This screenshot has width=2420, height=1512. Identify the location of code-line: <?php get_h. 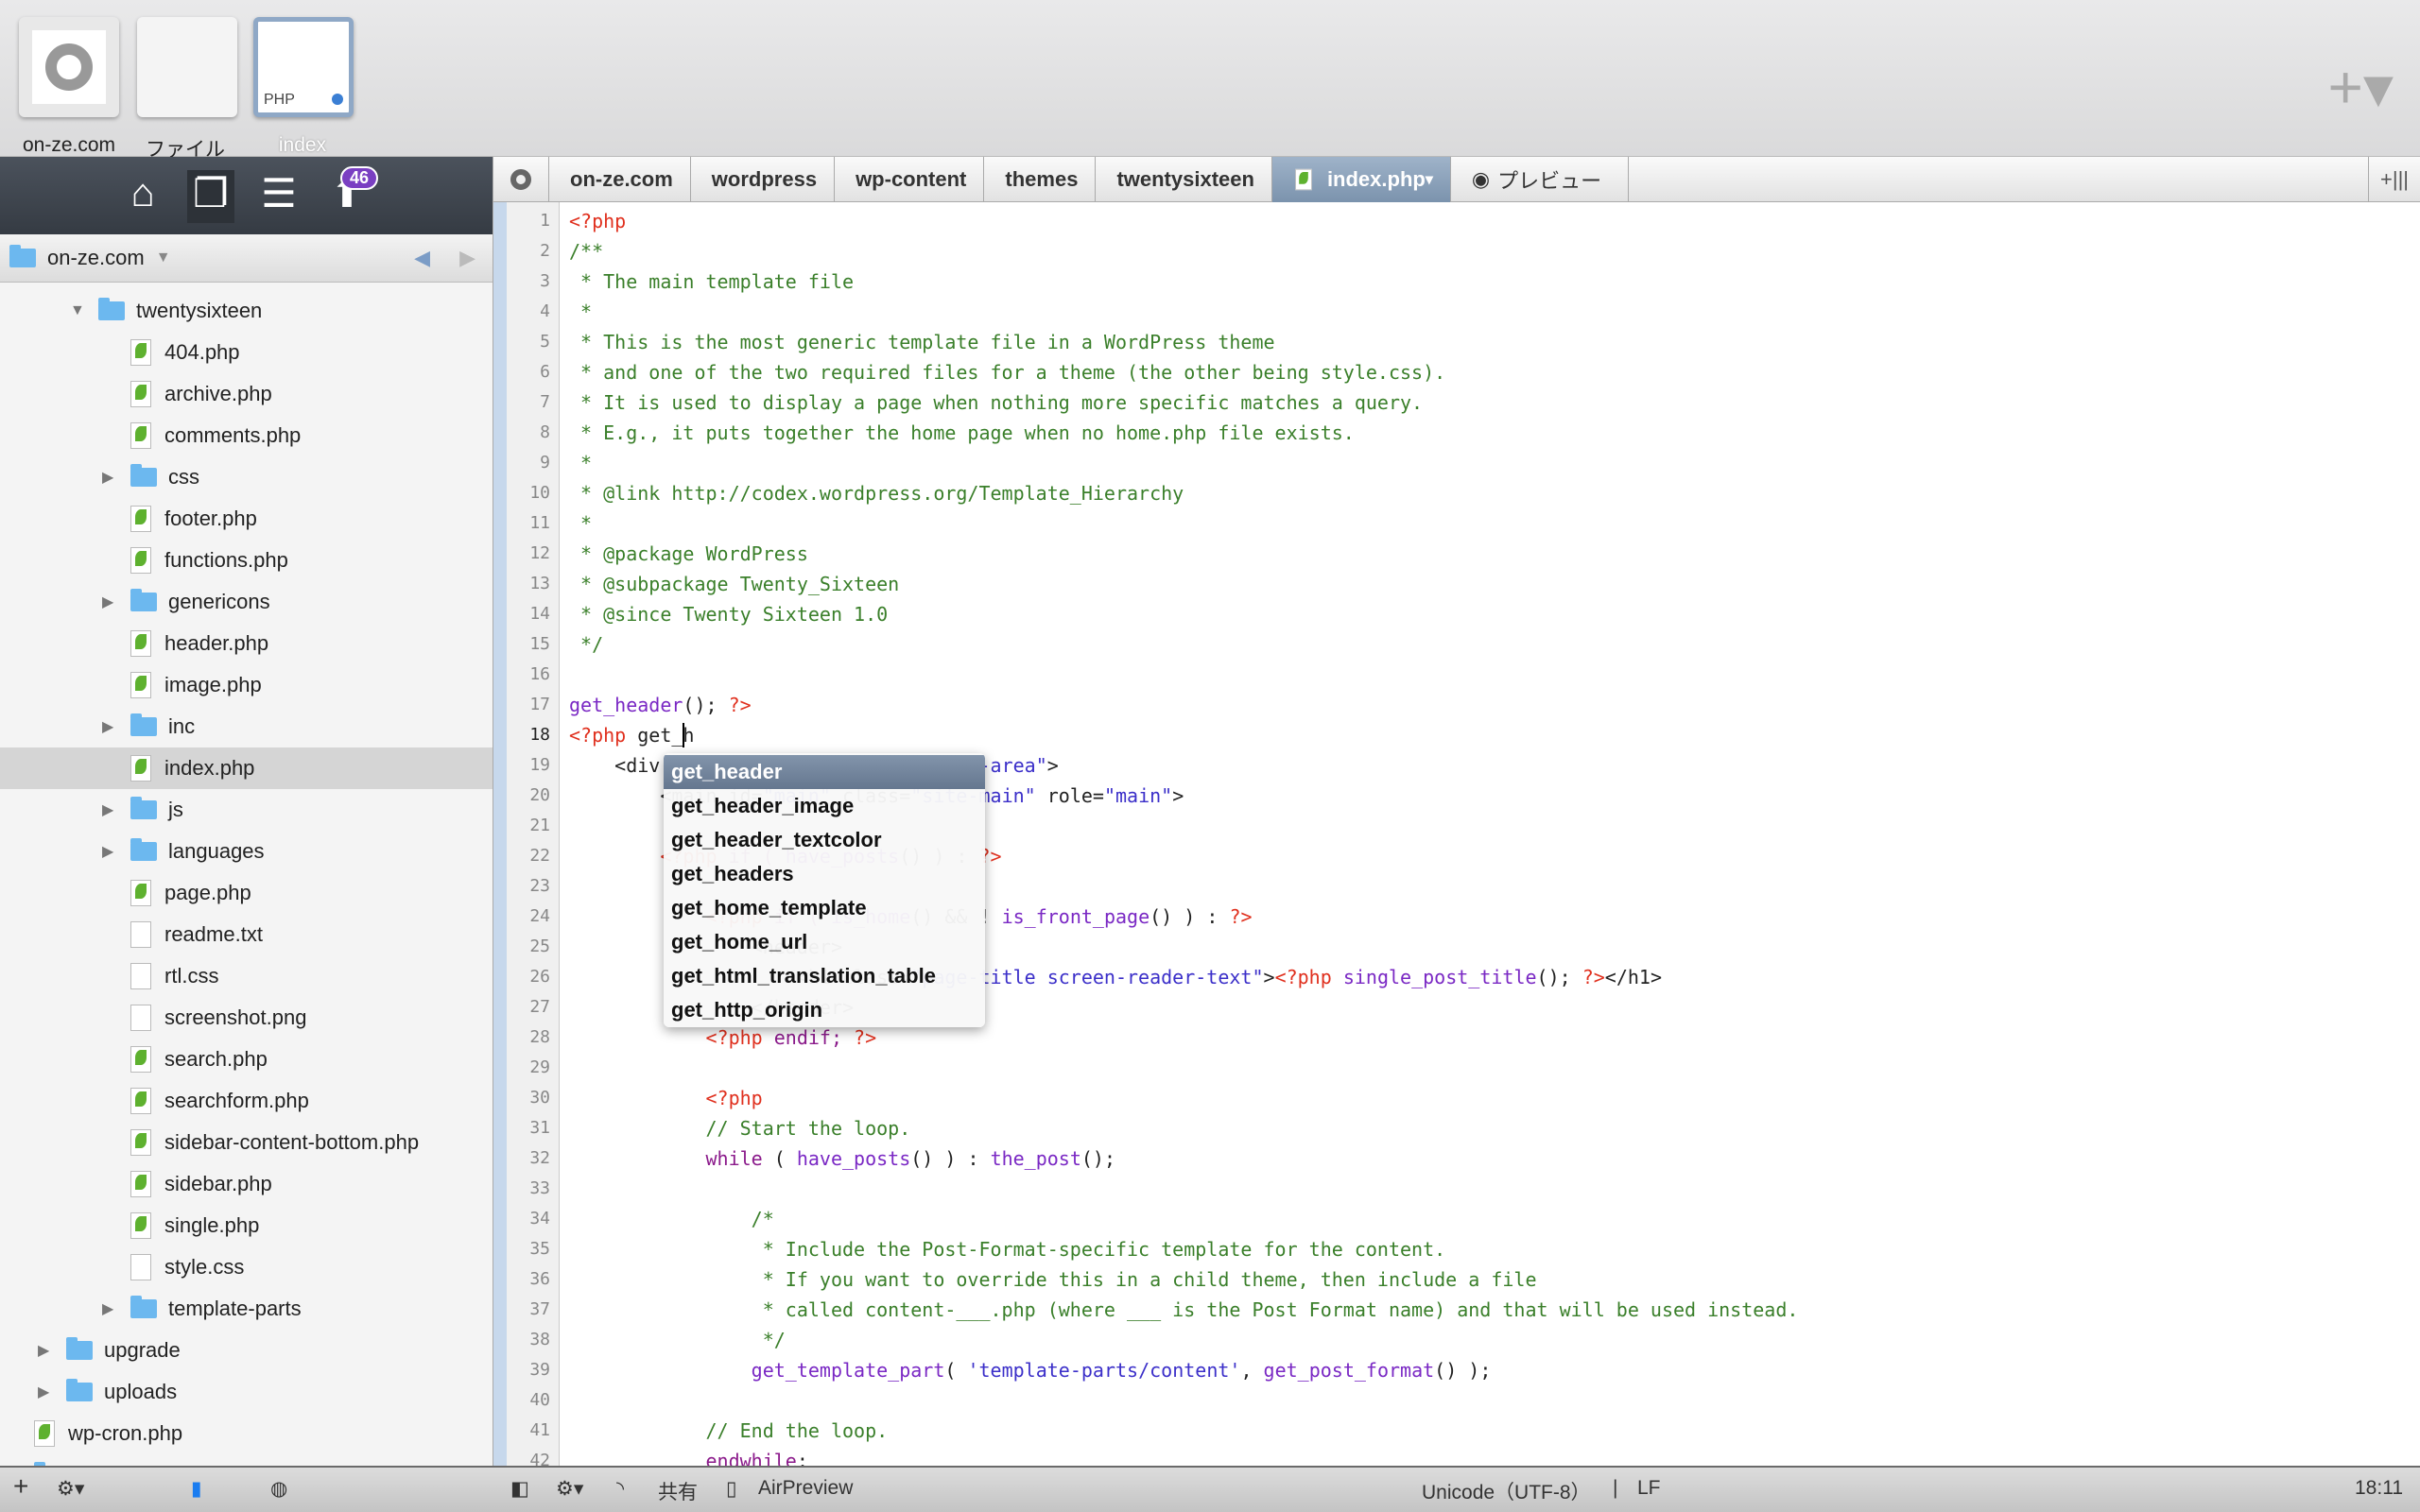
(632, 735).